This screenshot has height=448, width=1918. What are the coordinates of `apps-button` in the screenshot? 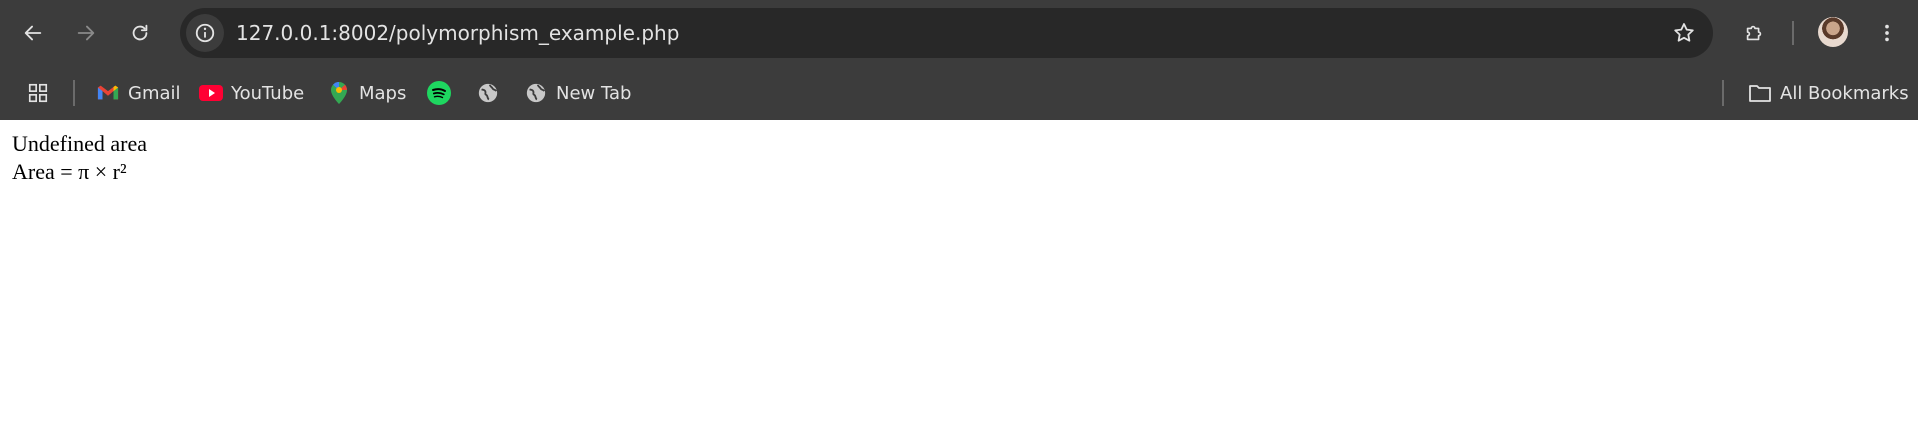 It's located at (42, 93).